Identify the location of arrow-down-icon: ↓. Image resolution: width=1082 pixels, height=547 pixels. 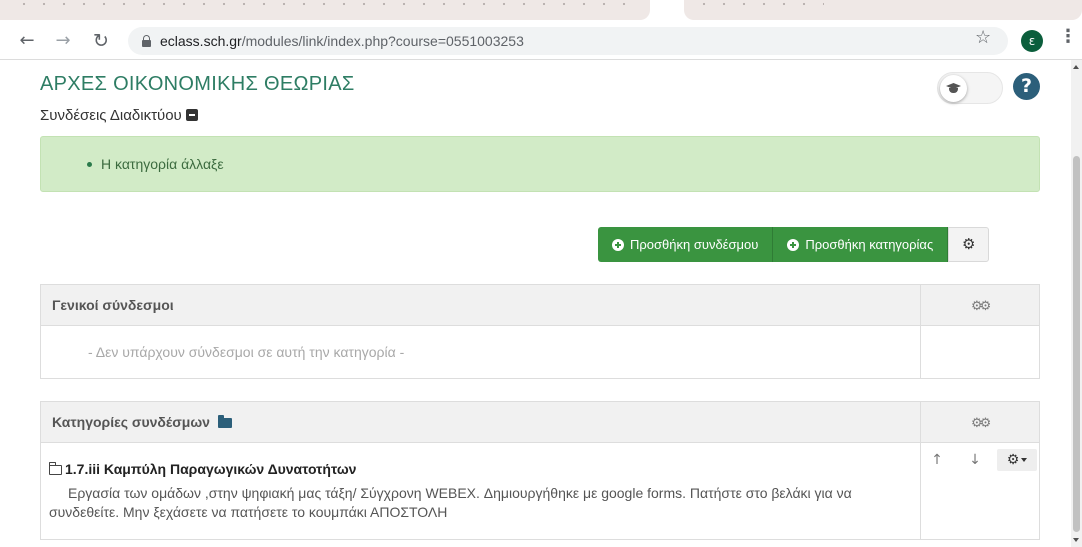
(975, 460).